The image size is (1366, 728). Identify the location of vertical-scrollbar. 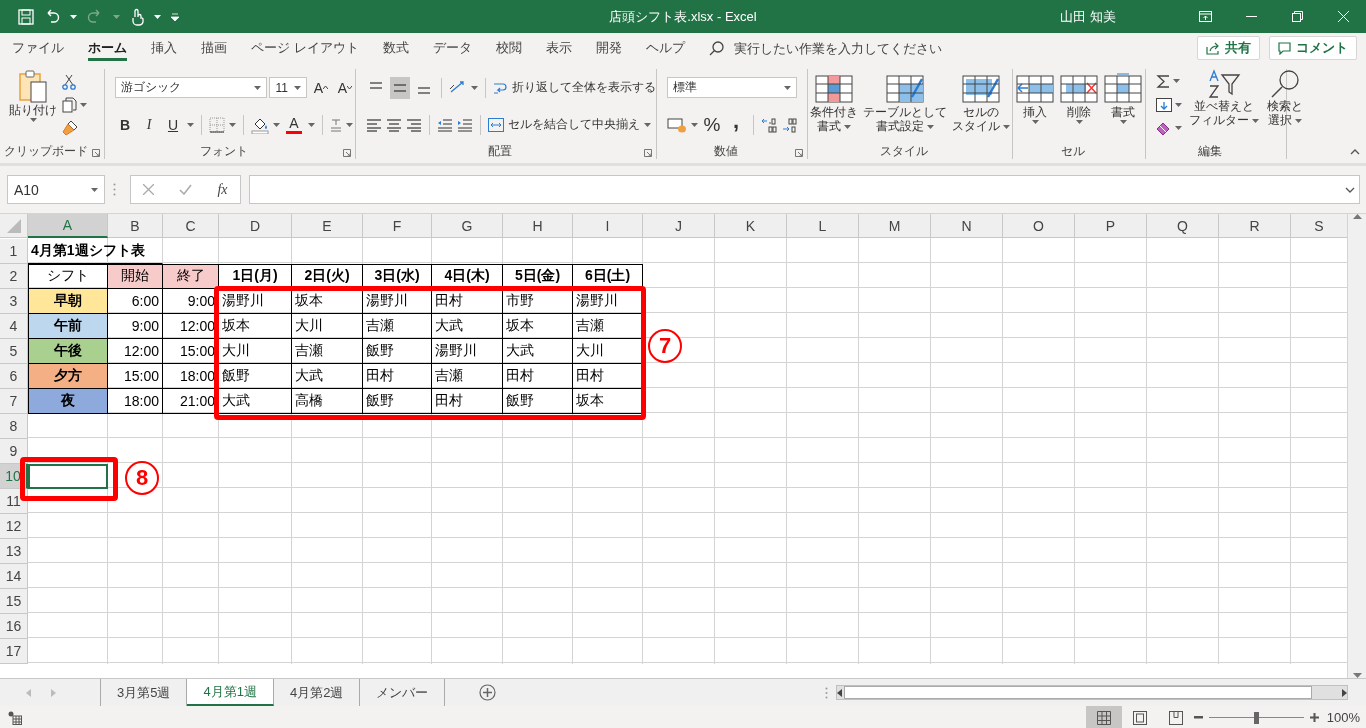
(1356, 446).